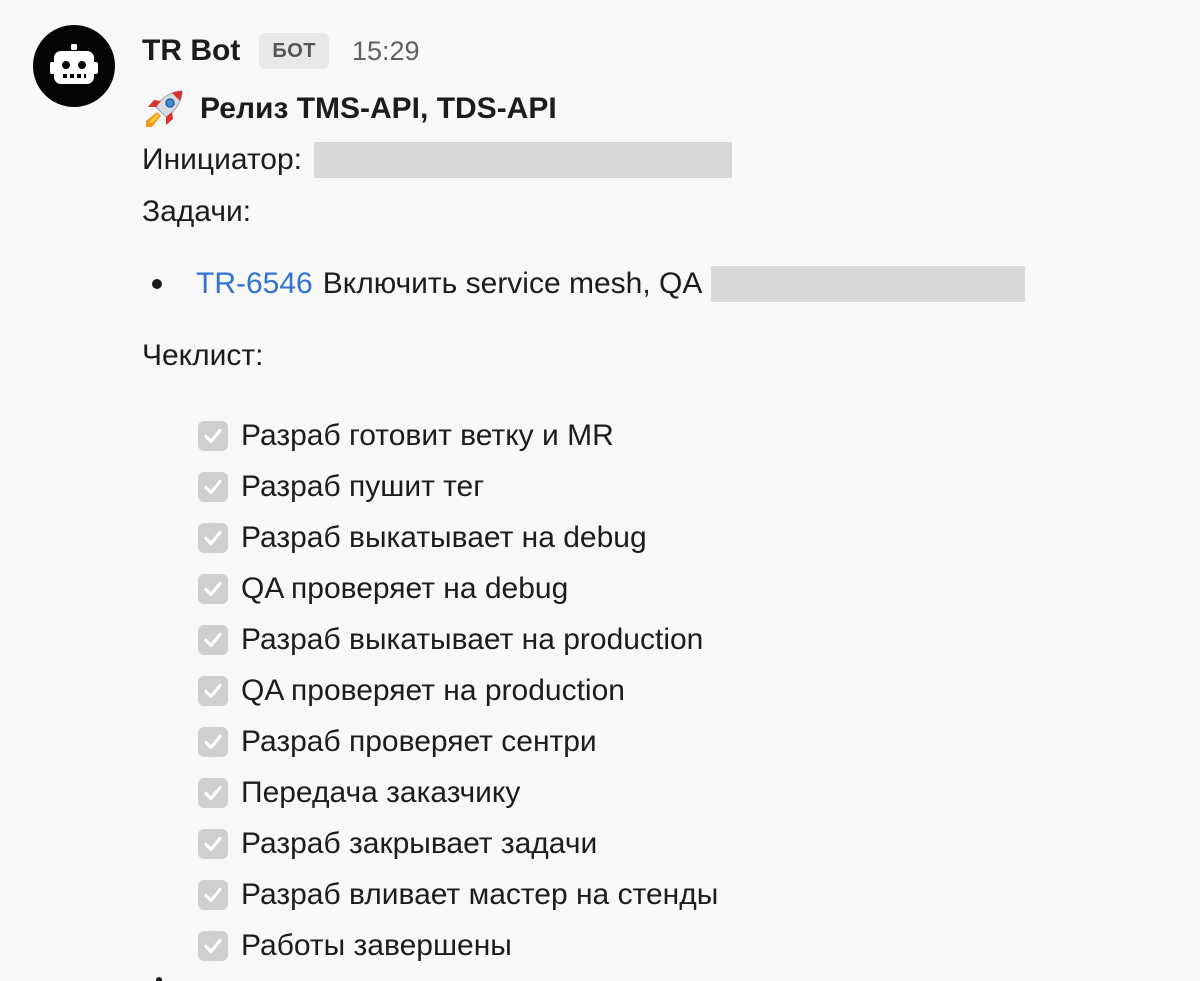 This screenshot has width=1200, height=981. Describe the element at coordinates (197, 211) in the screenshot. I see `tasks-label: Задачи:` at that location.